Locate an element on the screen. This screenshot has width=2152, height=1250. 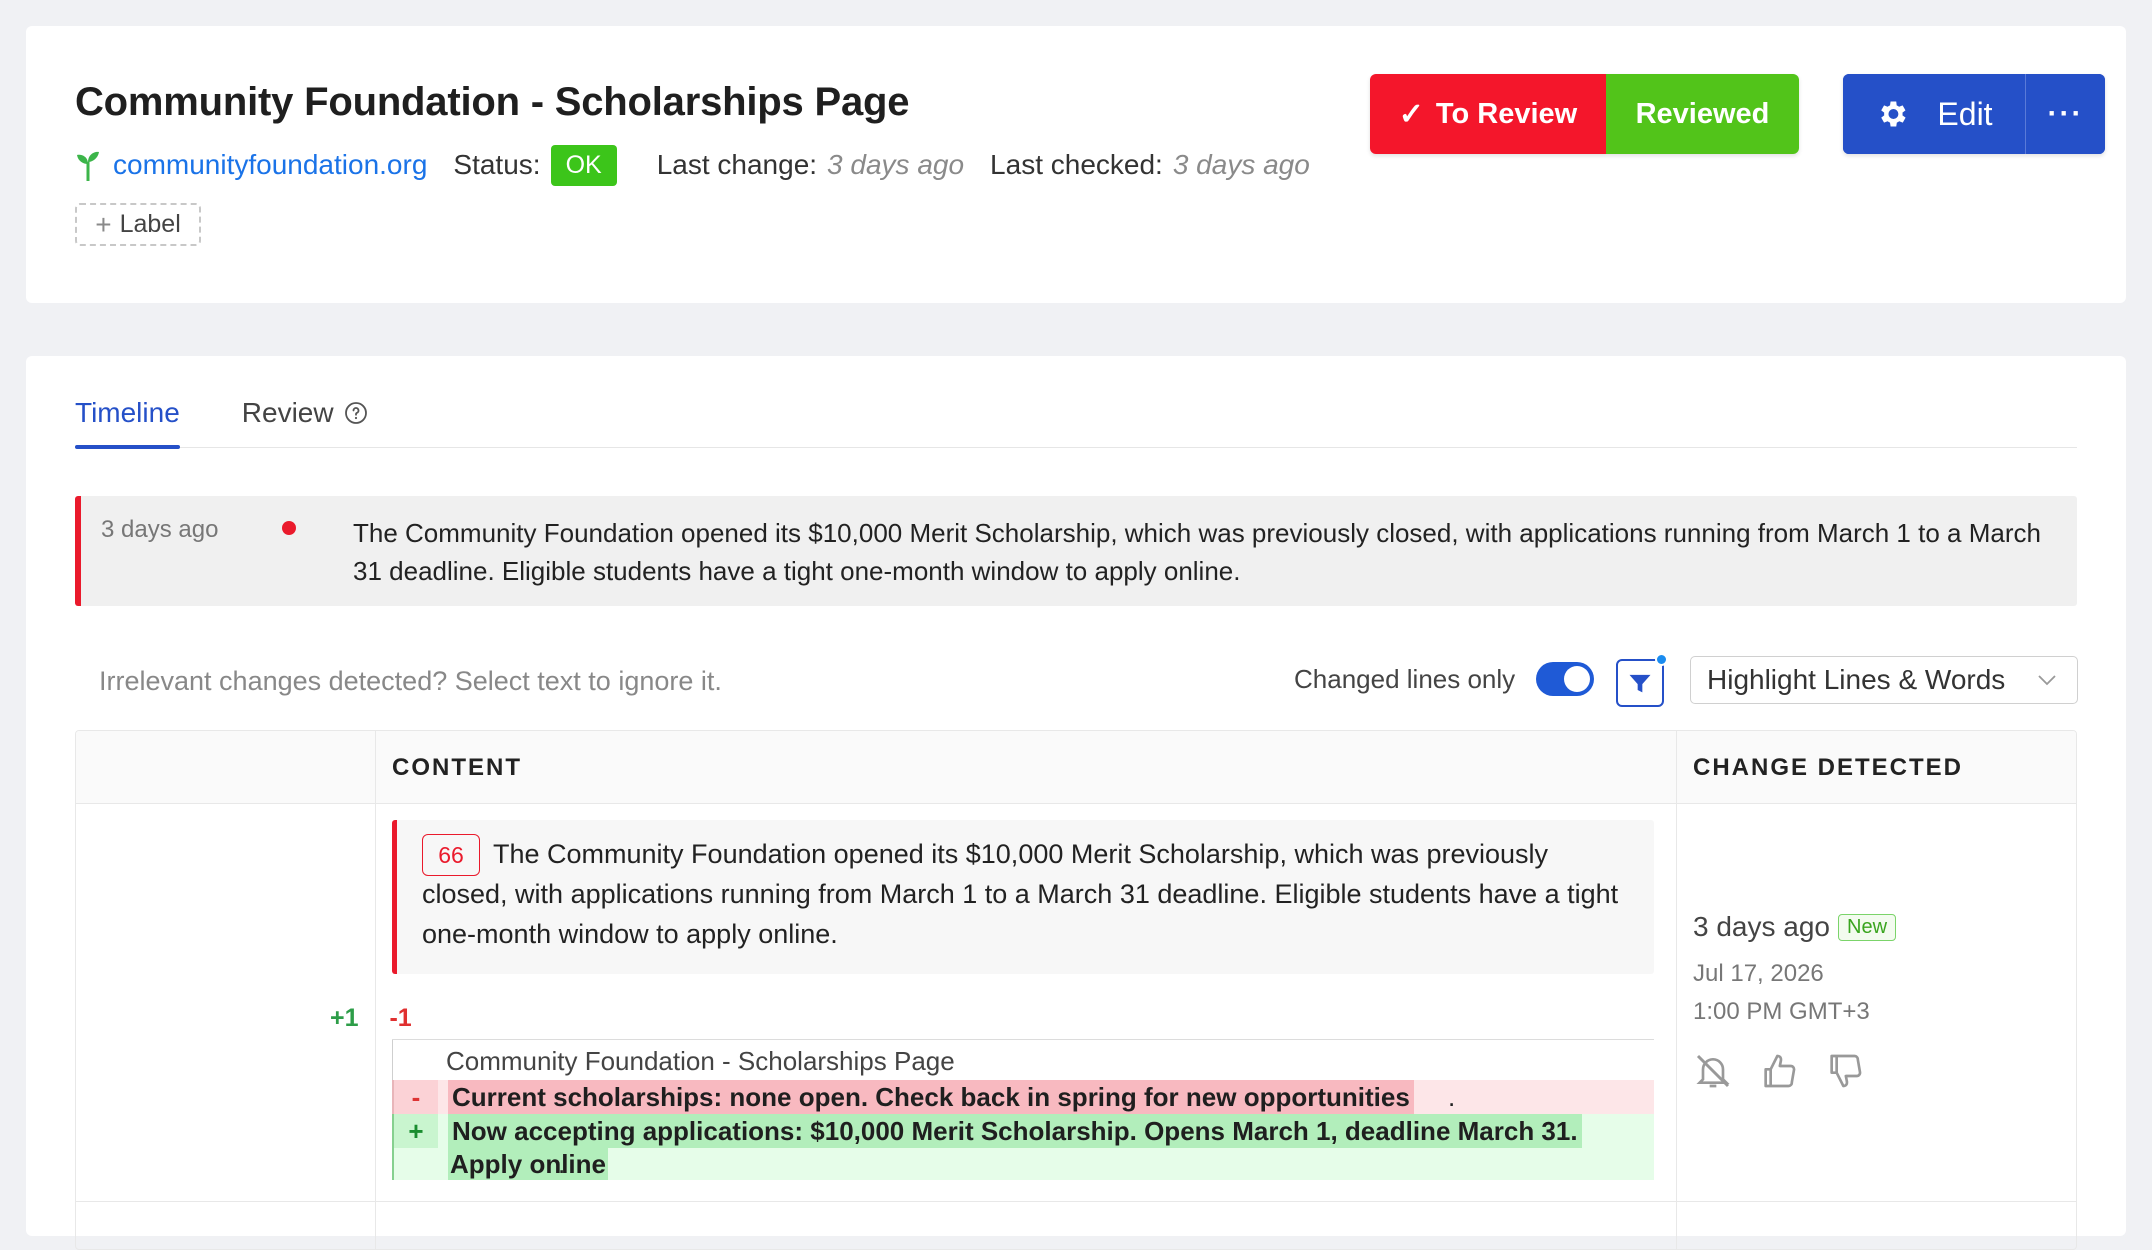
tab-timeline-label: Timeline is located at coordinates (127, 412).